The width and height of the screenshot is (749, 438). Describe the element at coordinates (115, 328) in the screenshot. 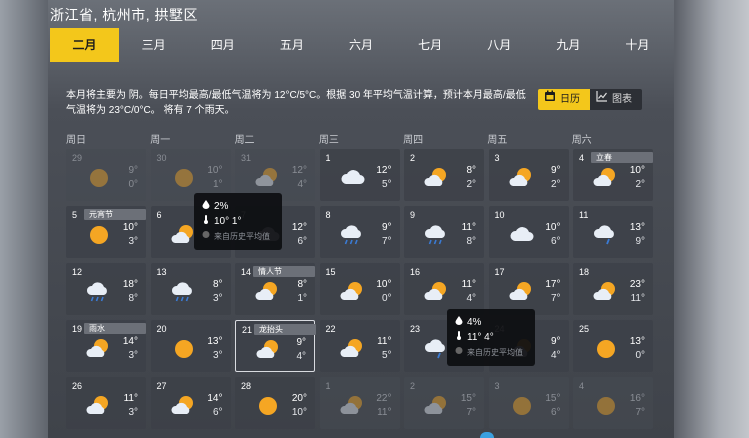

I see `holiday-badge: 雨水` at that location.